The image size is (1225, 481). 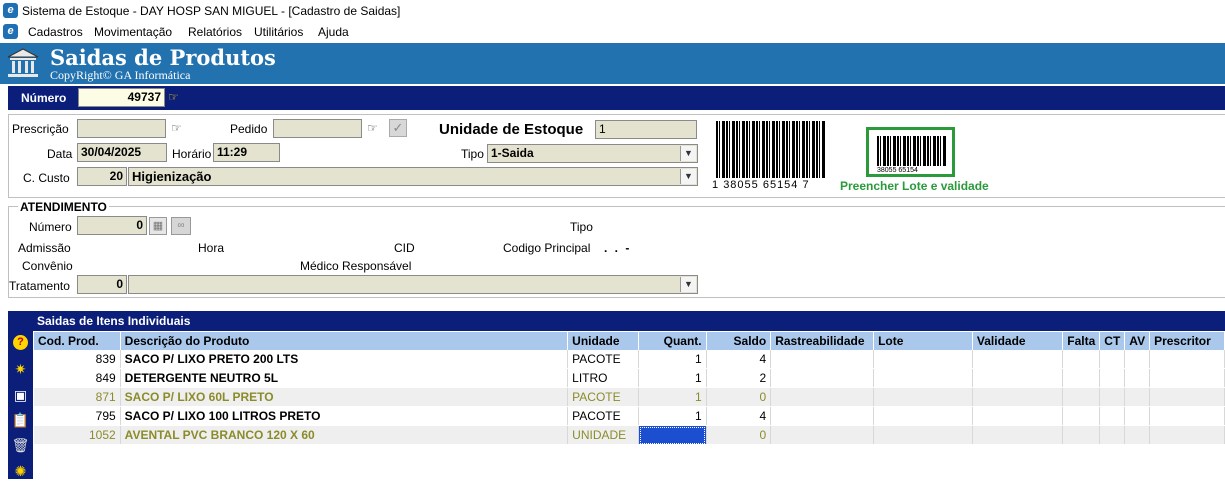 What do you see at coordinates (112, 225) in the screenshot?
I see `atendimento-numero-field: 0` at bounding box center [112, 225].